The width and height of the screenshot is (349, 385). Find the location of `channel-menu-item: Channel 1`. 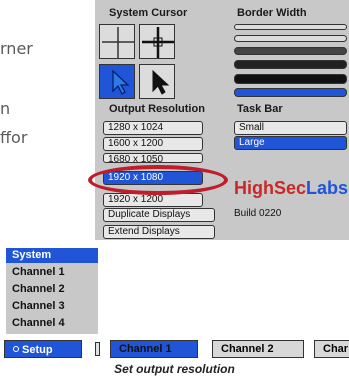

channel-menu-item: Channel 1 is located at coordinates (52, 272).